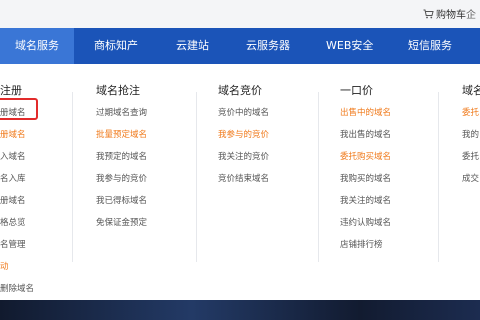 Image resolution: width=480 pixels, height=320 pixels. I want to click on nav-domain-services: 域名服务, so click(37, 46).